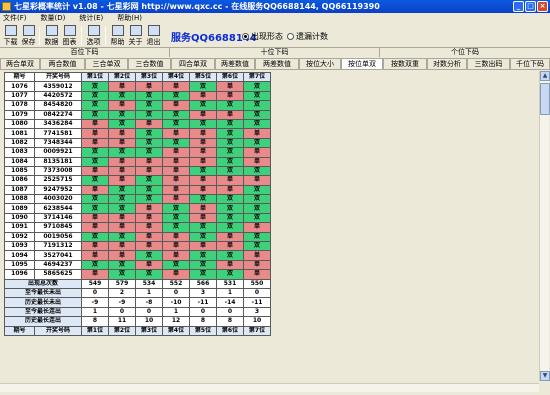  What do you see at coordinates (137, 255) in the screenshot?
I see `table-row: 1094 3527041 单单双单双双单` at bounding box center [137, 255].